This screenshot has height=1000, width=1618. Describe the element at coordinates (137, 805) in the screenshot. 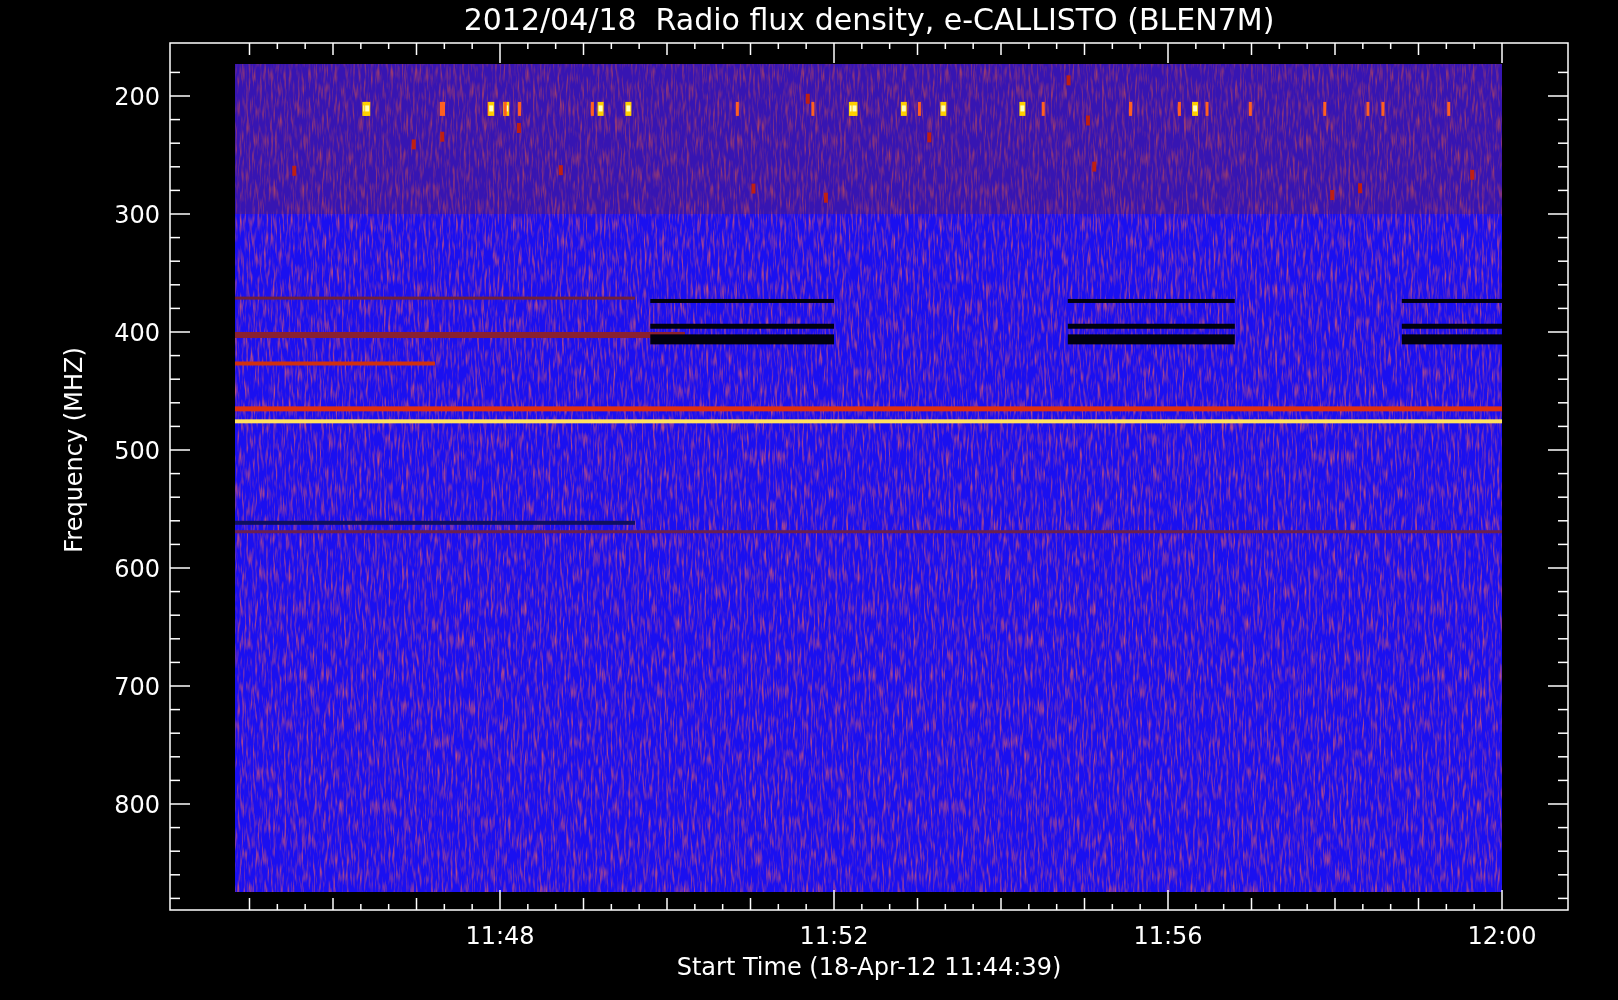

I see `tick-label: 800` at that location.